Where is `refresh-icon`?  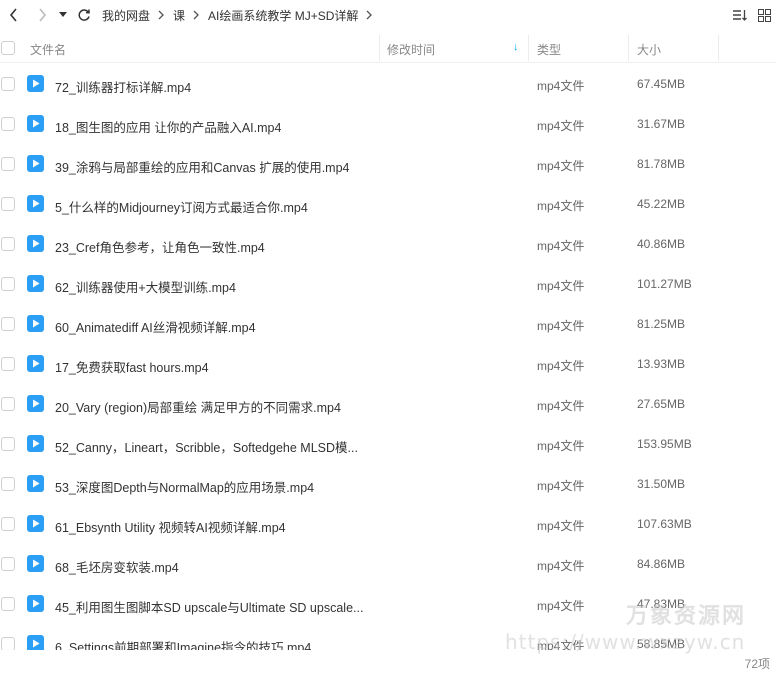 refresh-icon is located at coordinates (84, 15).